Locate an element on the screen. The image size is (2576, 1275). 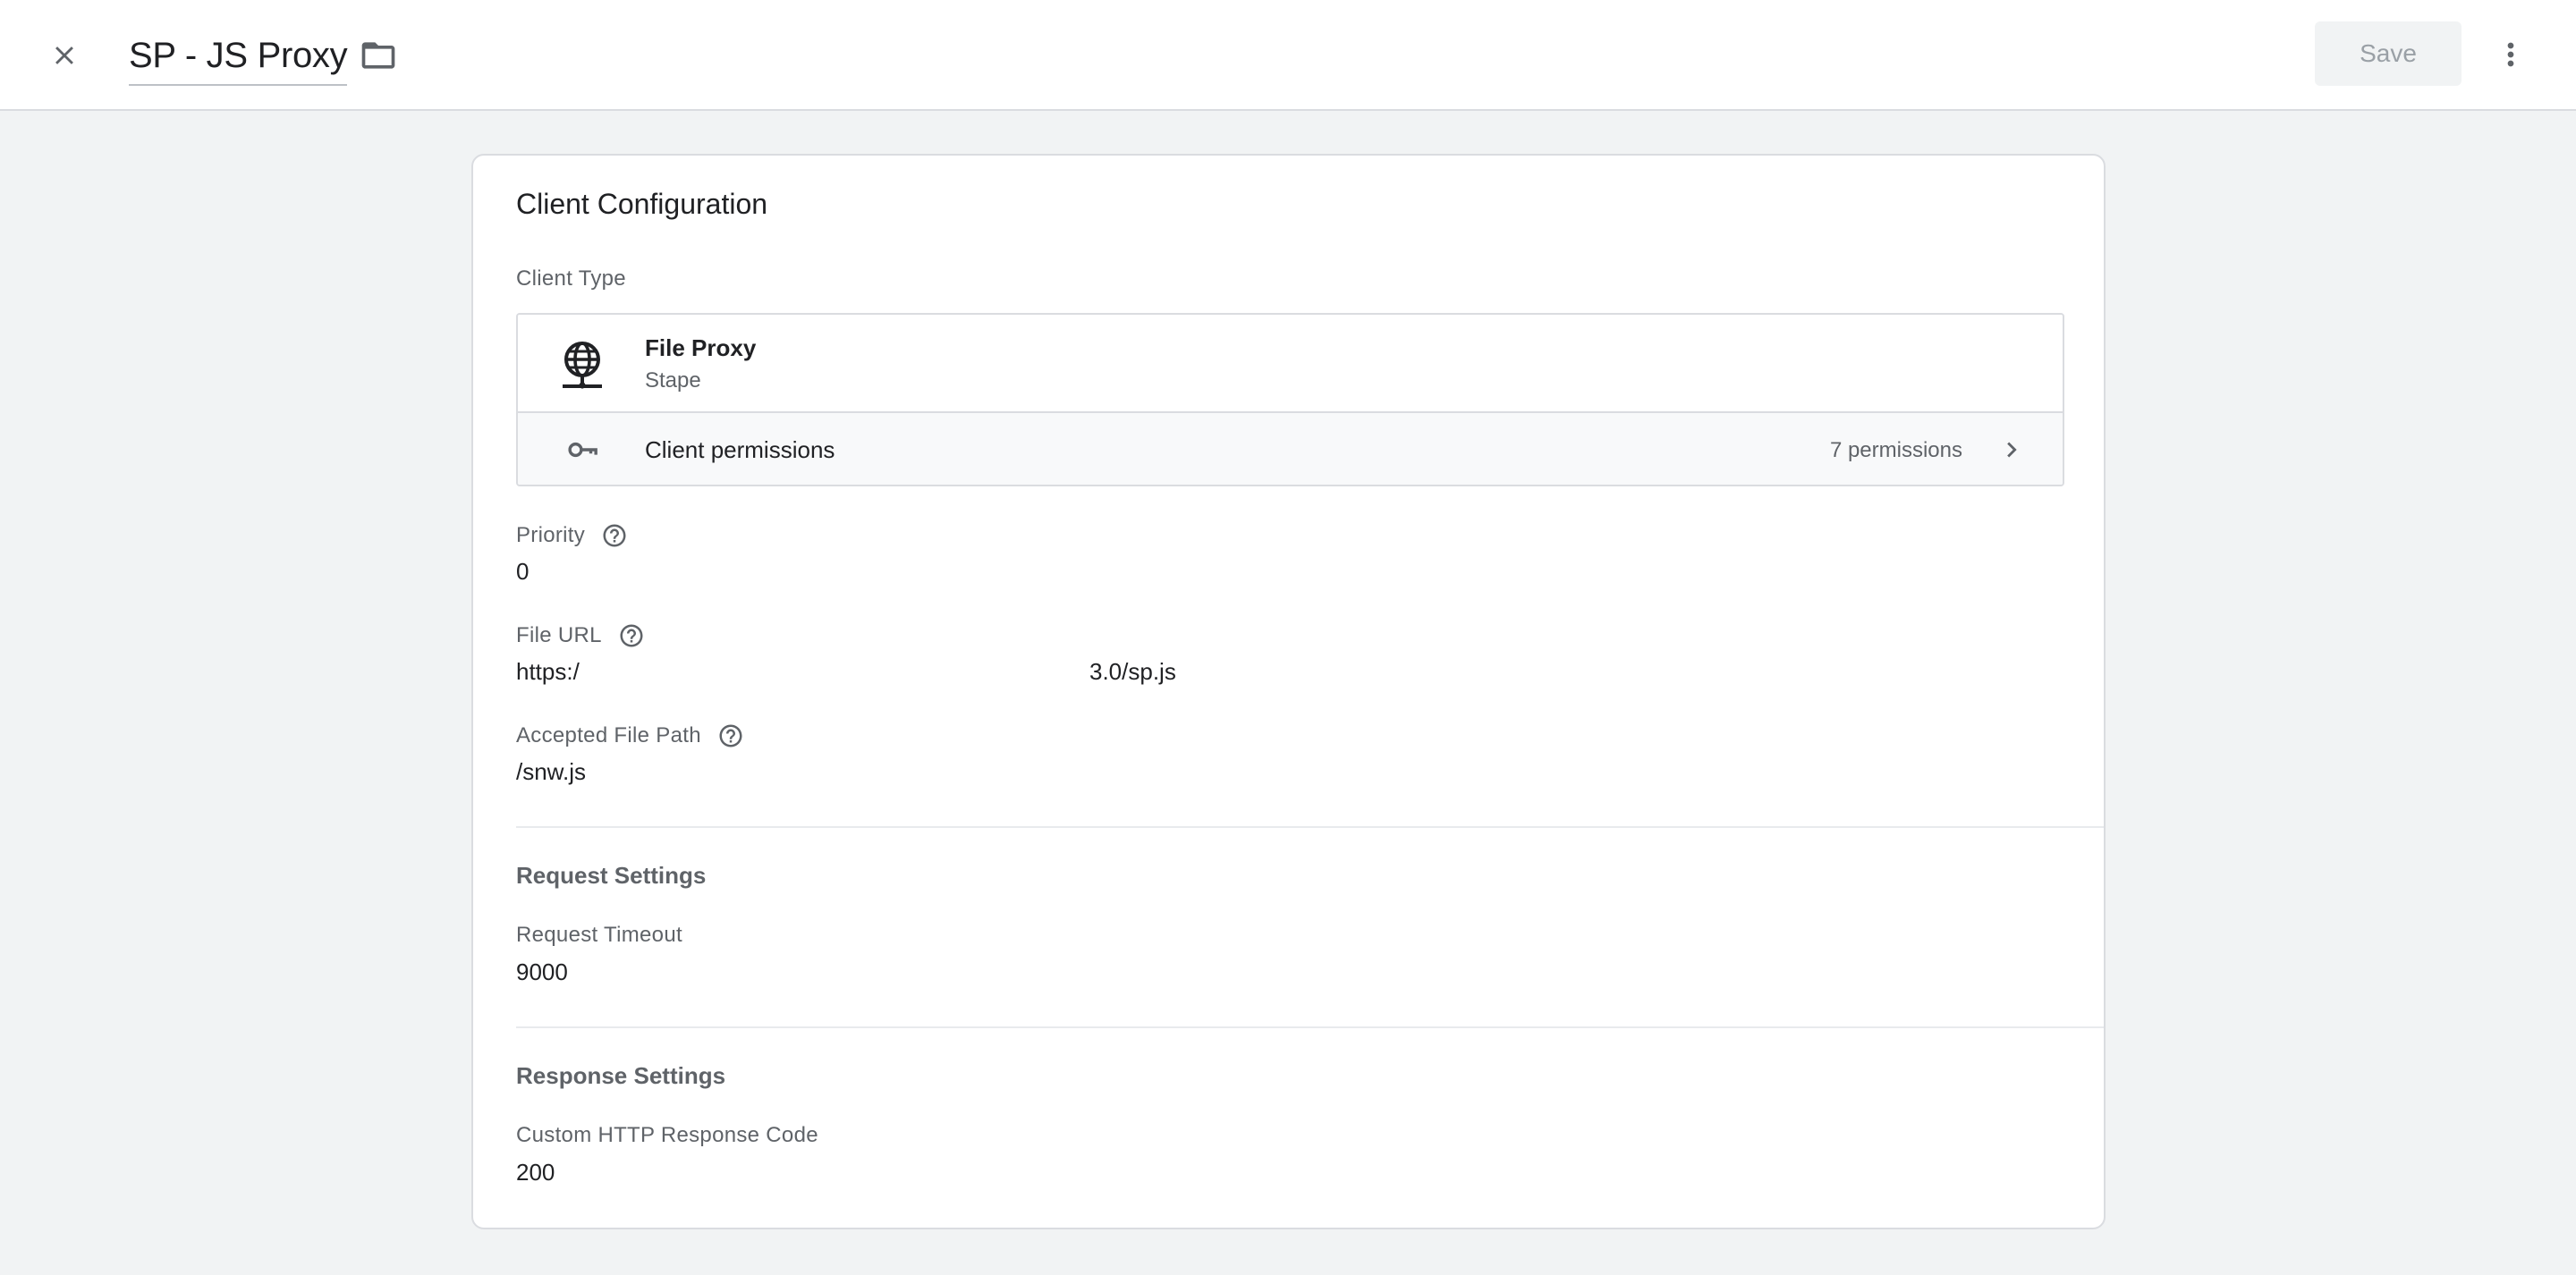
client-type-name: File Proxy is located at coordinates (701, 347).